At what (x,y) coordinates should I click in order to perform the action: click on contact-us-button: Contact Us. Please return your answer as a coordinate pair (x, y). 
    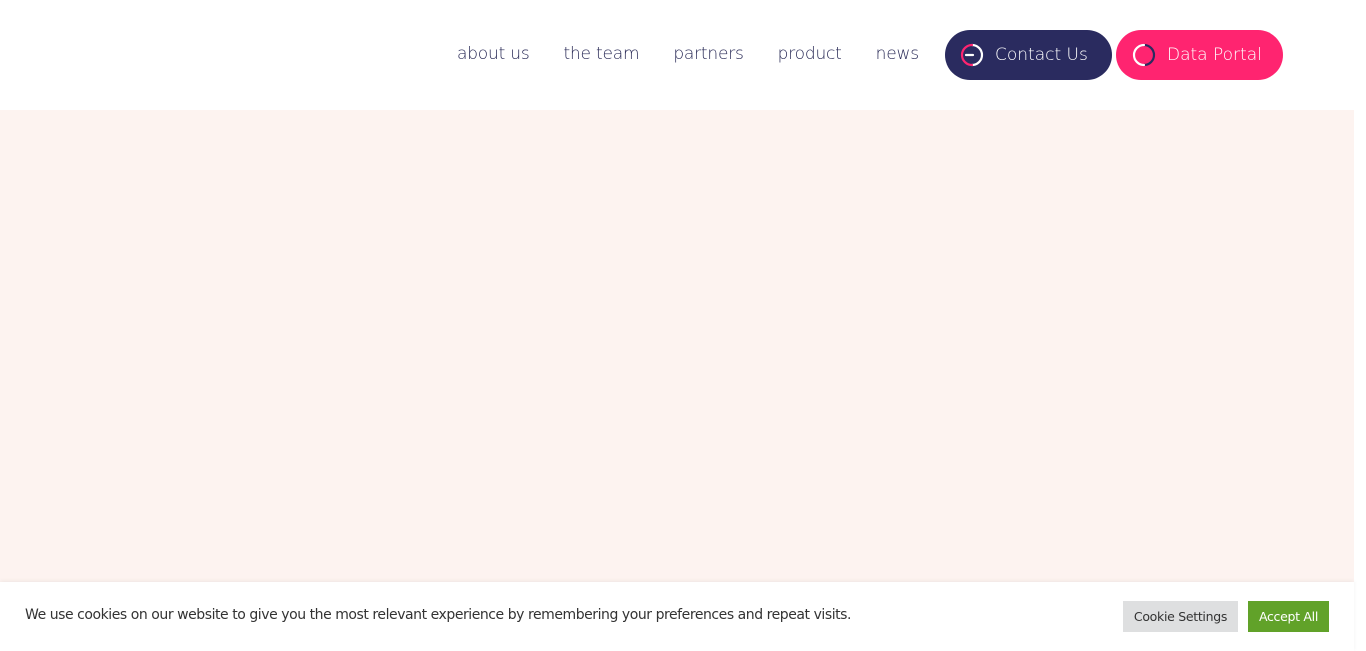
    Looking at the image, I should click on (1028, 55).